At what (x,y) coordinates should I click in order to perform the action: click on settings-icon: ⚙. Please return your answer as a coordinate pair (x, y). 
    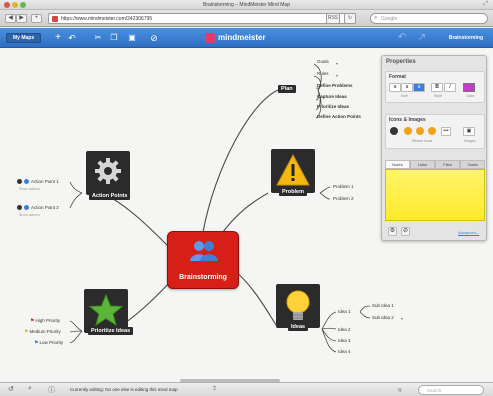
    Looking at the image, I should click on (392, 231).